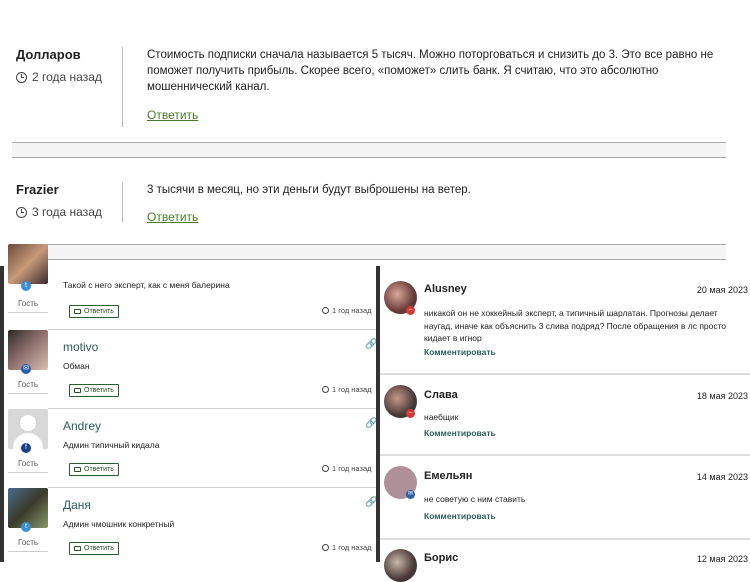  Describe the element at coordinates (441, 417) in the screenshot. I see `comment-text: наебщик` at that location.